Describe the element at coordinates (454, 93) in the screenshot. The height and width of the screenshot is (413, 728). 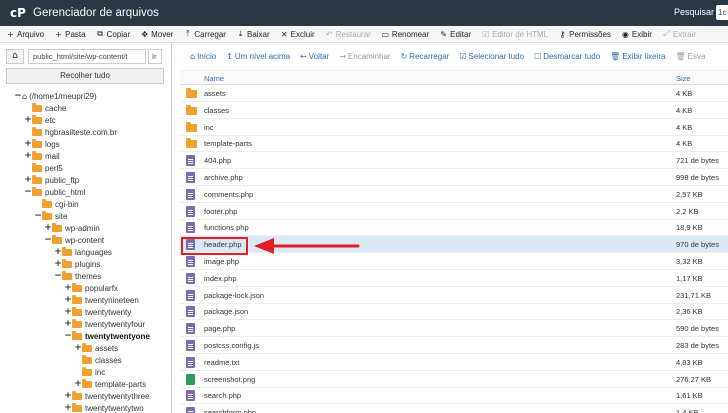
I see `file-row: assets 4 KB` at that location.